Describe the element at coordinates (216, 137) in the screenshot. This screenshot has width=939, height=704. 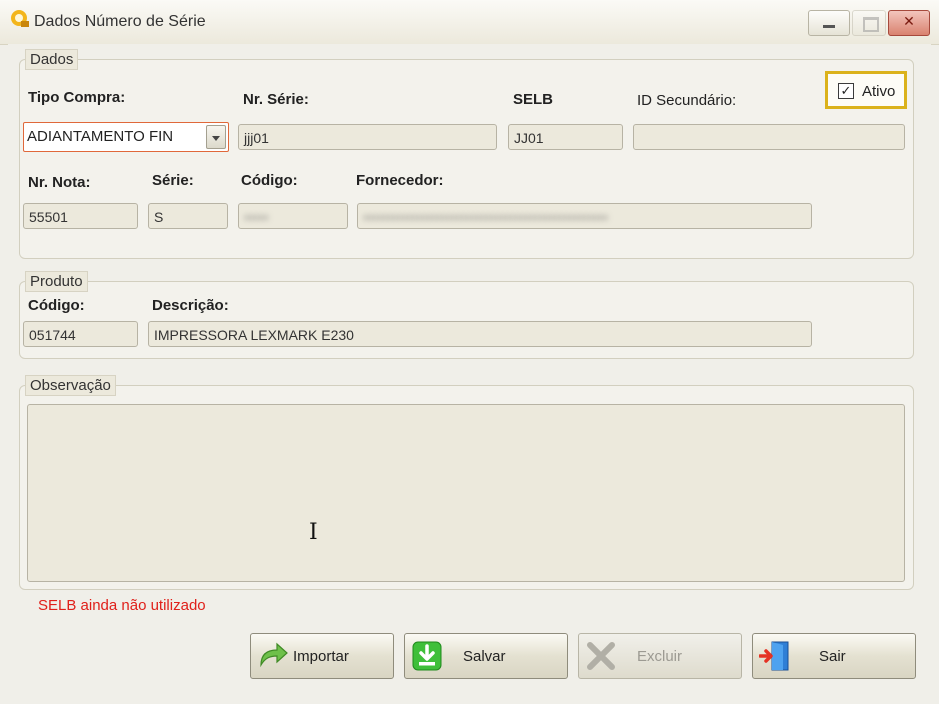
I see `chevron-down-icon` at that location.